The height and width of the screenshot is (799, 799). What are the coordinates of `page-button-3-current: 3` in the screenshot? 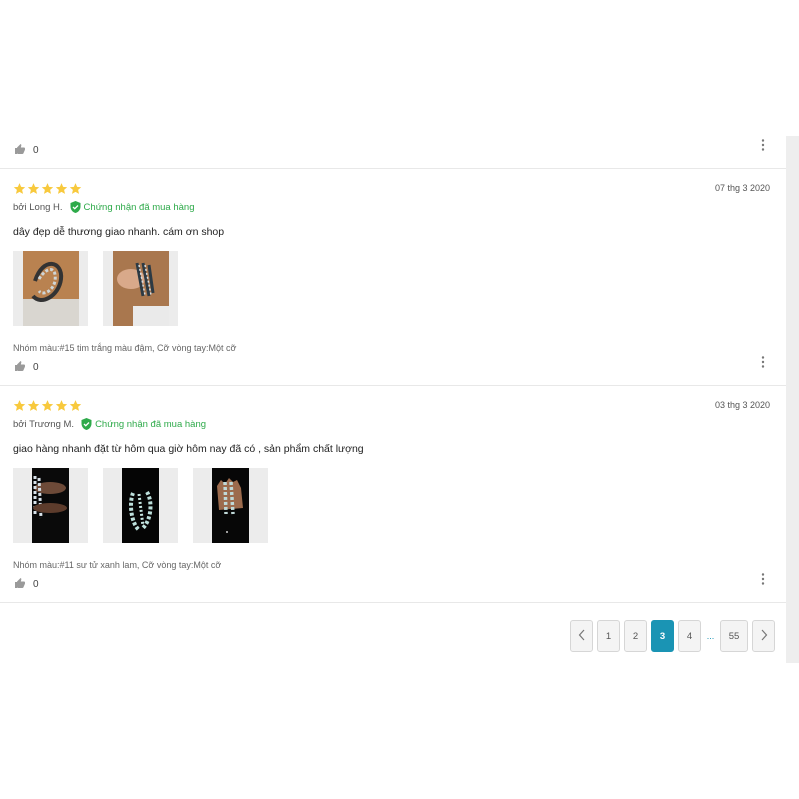 It's located at (662, 636).